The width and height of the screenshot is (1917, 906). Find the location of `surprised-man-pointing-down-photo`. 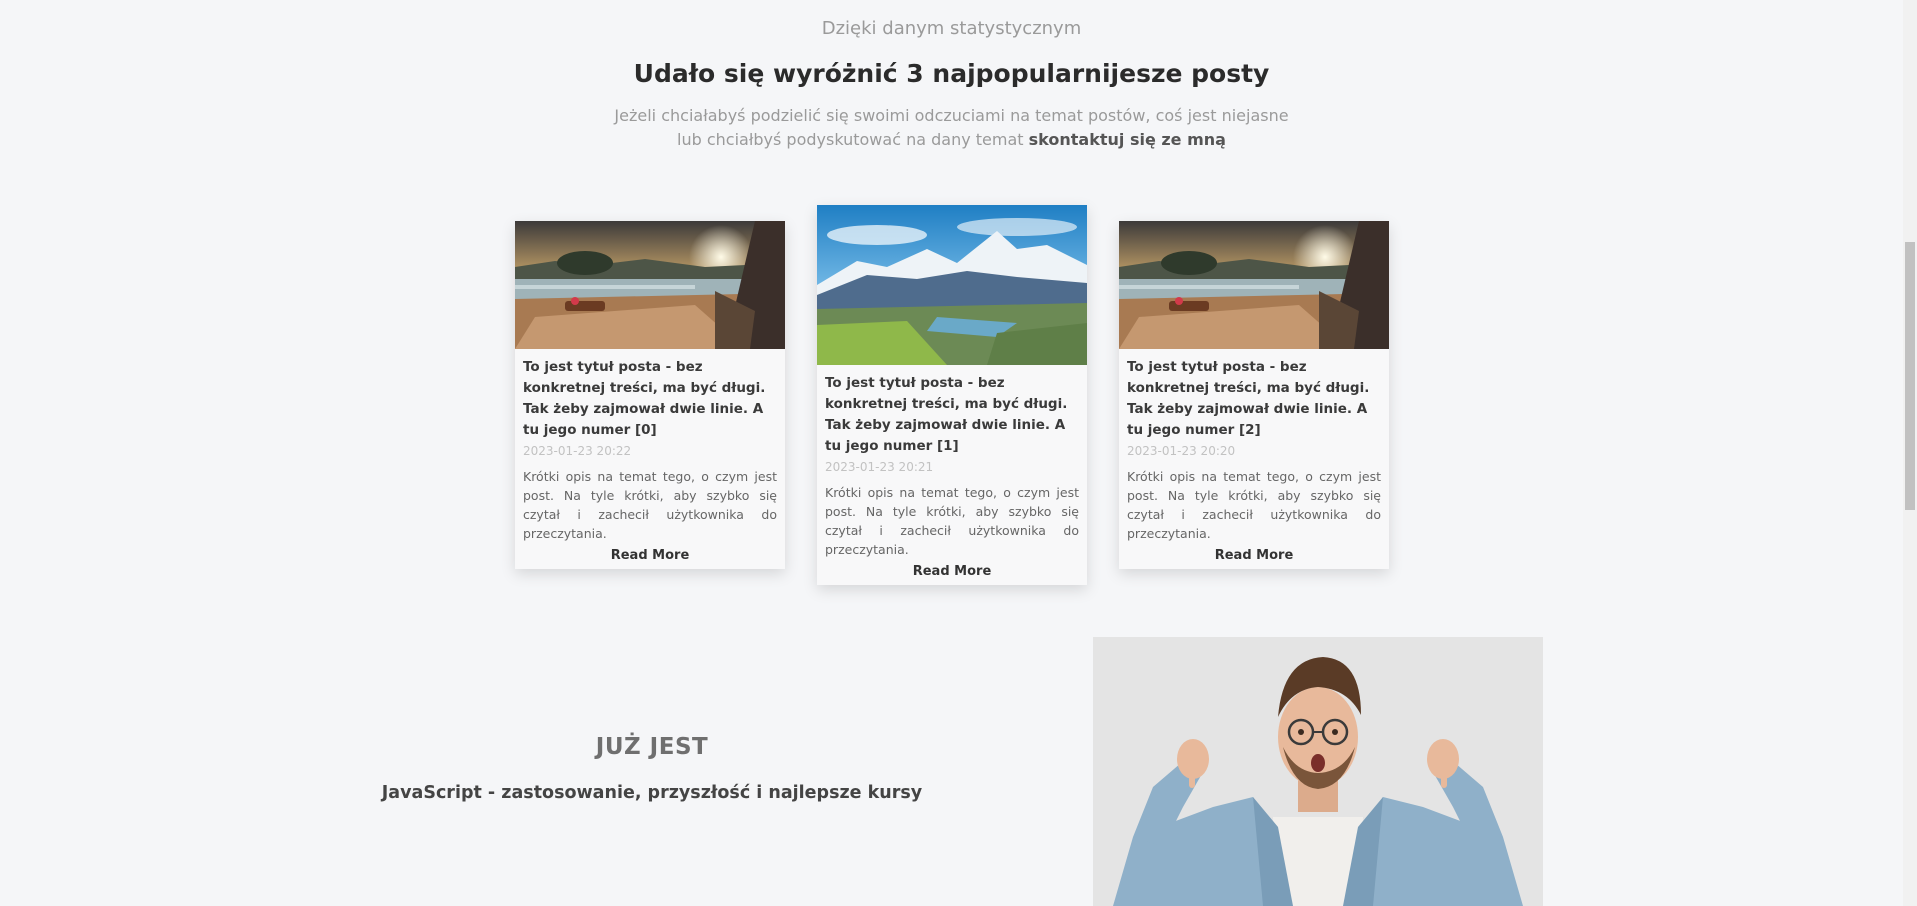

surprised-man-pointing-down-photo is located at coordinates (1318, 771).